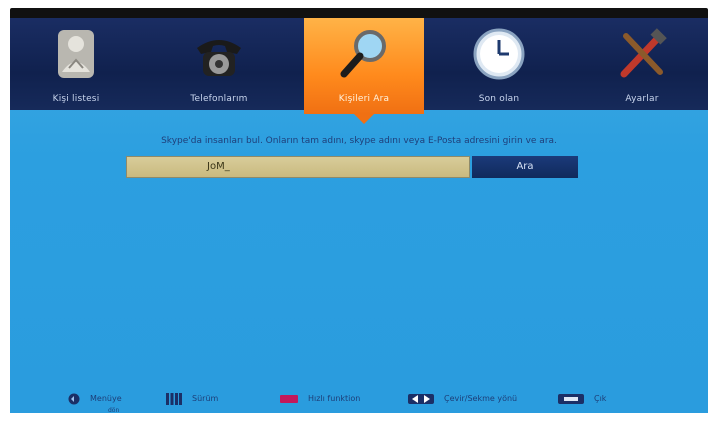 This screenshot has height=421, width=715. Describe the element at coordinates (106, 398) in the screenshot. I see `hint-label: Menüye` at that location.